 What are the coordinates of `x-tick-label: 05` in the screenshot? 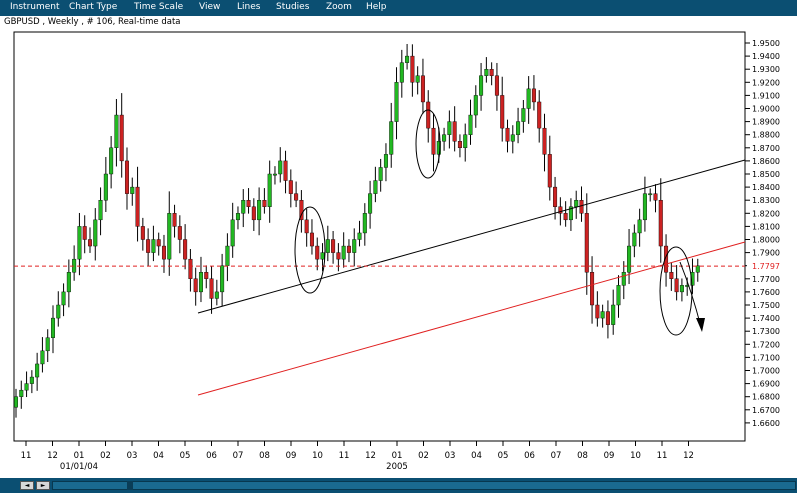 It's located at (503, 456).